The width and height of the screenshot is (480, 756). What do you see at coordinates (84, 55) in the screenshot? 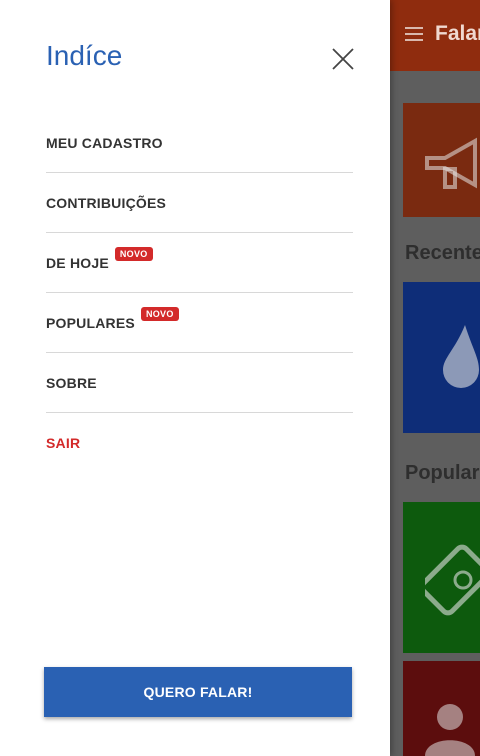
I see `drawer-title: Indíce` at bounding box center [84, 55].